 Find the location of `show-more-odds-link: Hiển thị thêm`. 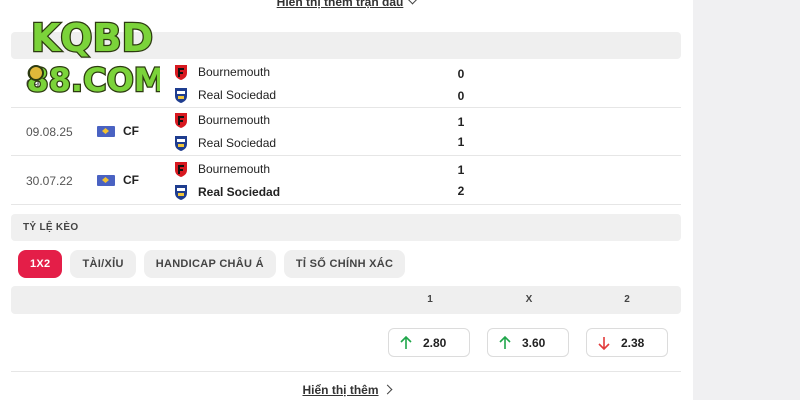

show-more-odds-link: Hiển thị thêm is located at coordinates (346, 390).